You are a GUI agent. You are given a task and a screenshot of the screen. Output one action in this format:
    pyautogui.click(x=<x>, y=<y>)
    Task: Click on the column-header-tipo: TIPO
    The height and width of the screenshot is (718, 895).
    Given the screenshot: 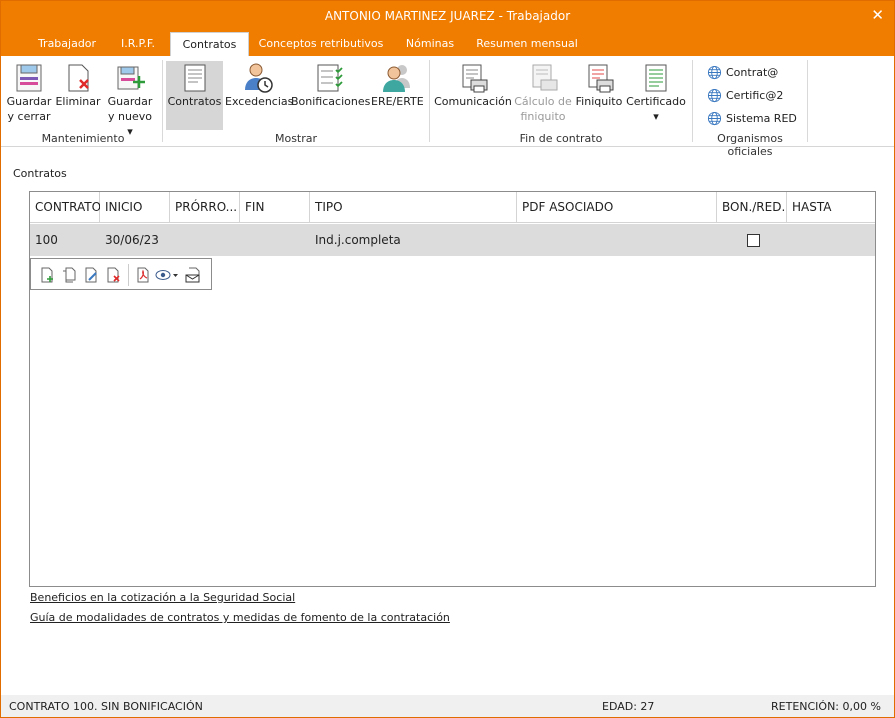 What is the action you would take?
    pyautogui.click(x=413, y=207)
    